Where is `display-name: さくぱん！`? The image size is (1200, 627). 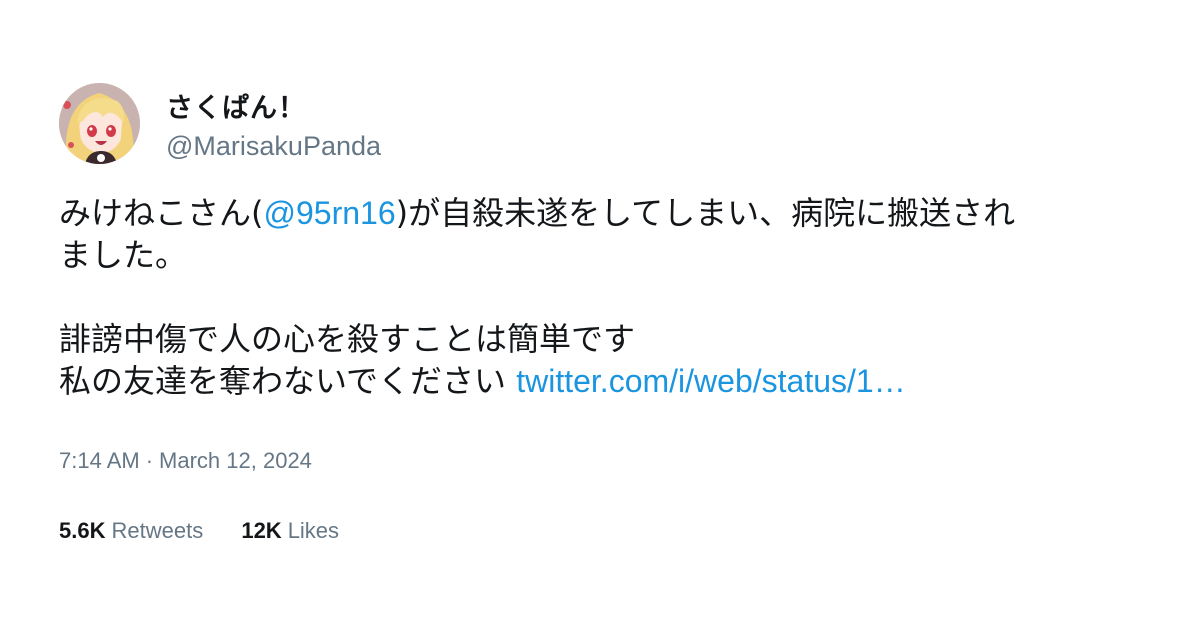 display-name: さくぱん！ is located at coordinates (236, 105).